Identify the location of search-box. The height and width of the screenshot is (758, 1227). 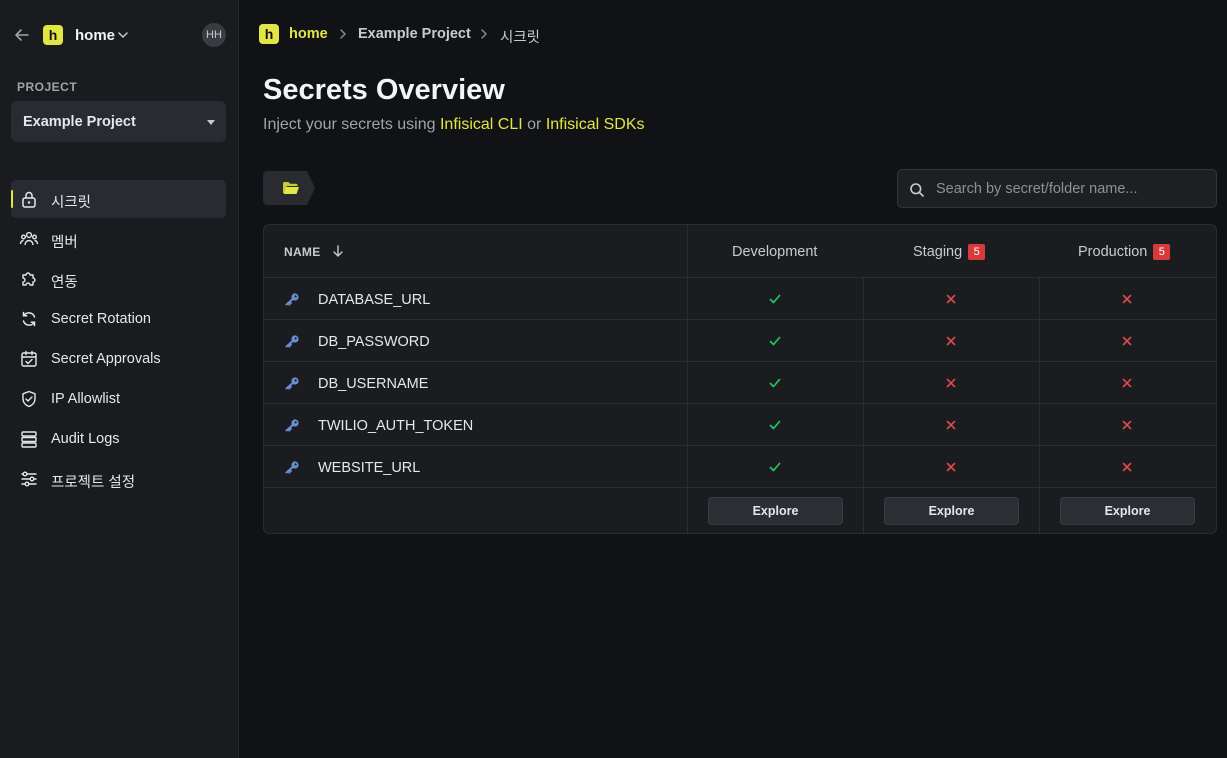
(1057, 188).